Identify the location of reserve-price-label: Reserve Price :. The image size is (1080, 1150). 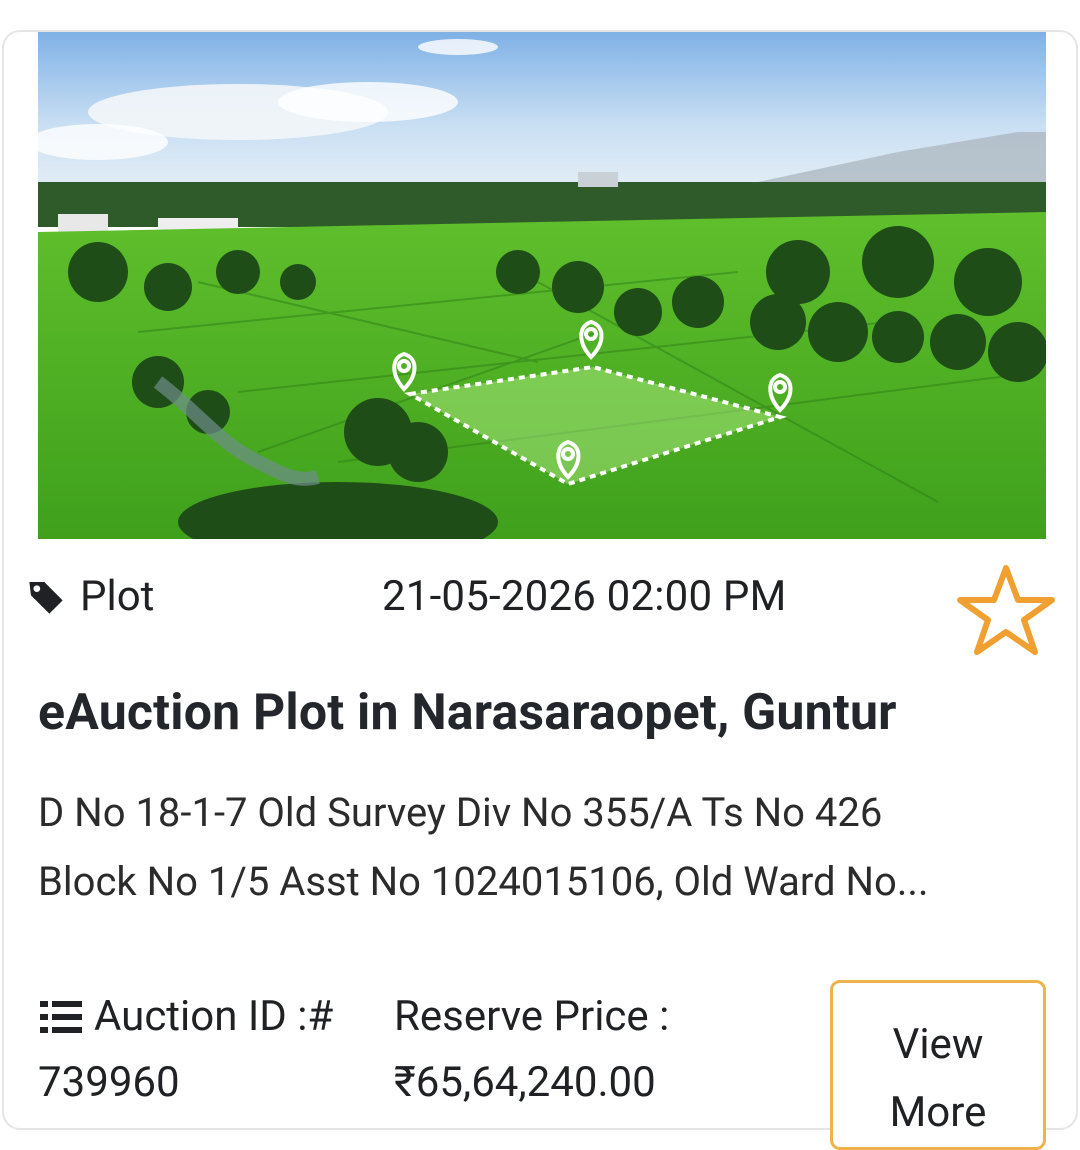
(532, 1016).